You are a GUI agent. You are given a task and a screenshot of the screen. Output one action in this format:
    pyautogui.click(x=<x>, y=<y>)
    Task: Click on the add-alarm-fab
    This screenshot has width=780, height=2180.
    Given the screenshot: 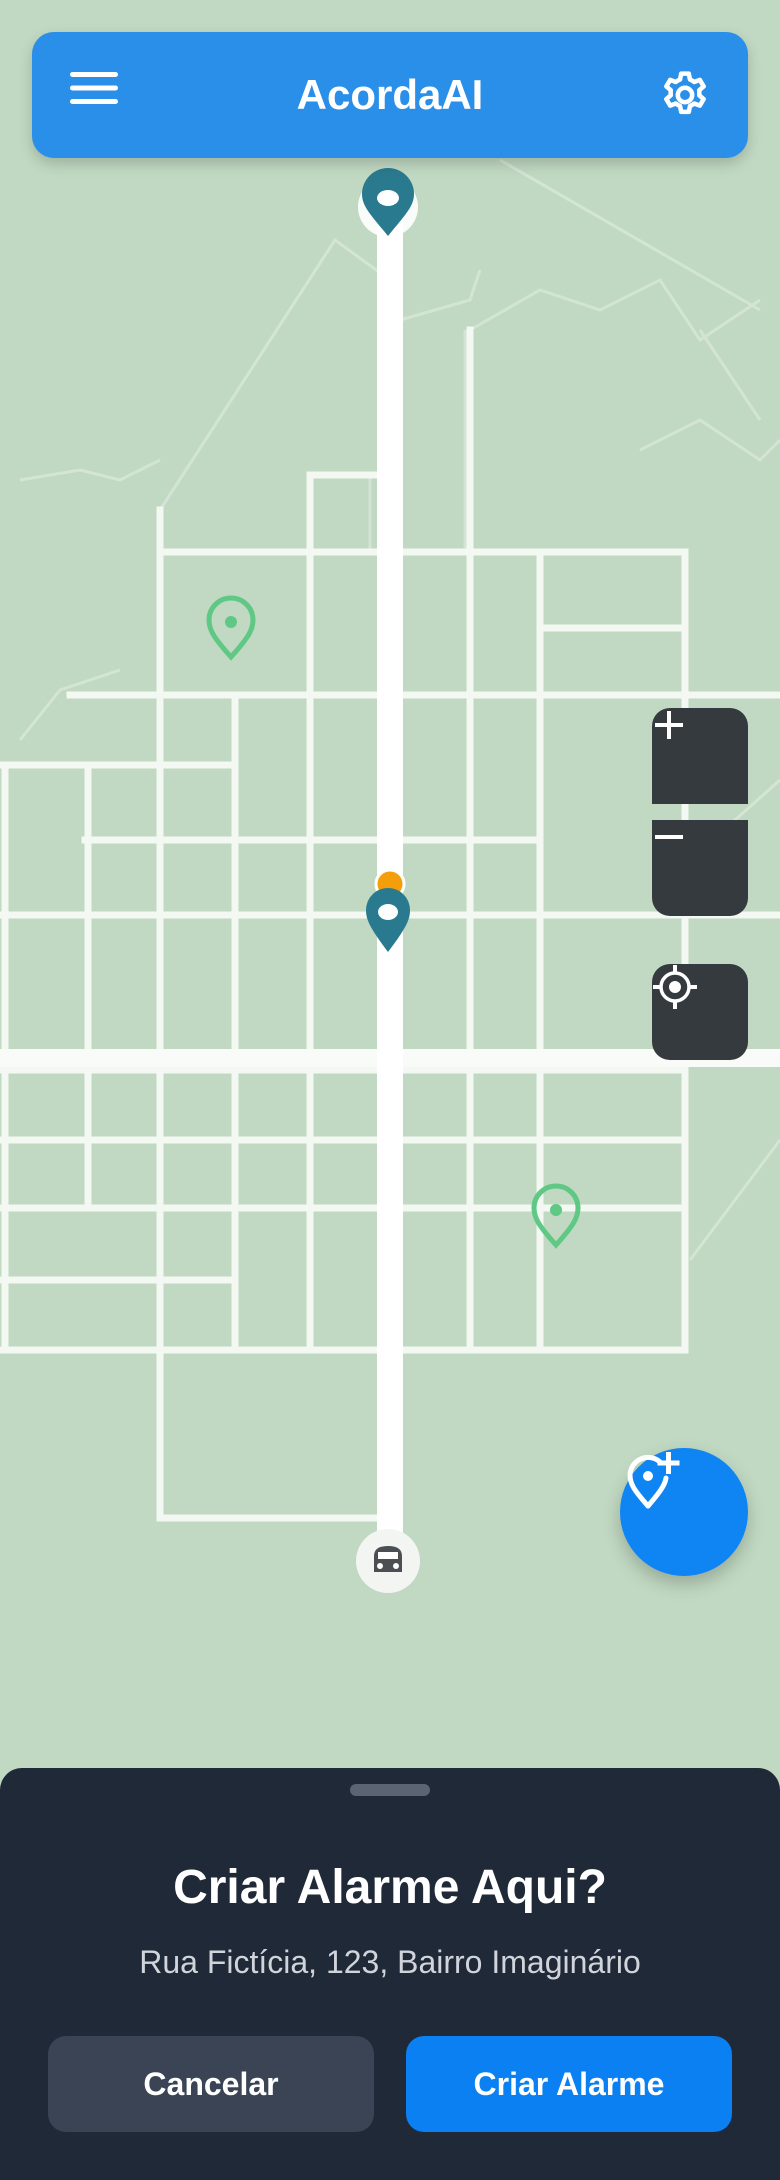 What is the action you would take?
    pyautogui.click(x=684, y=1512)
    